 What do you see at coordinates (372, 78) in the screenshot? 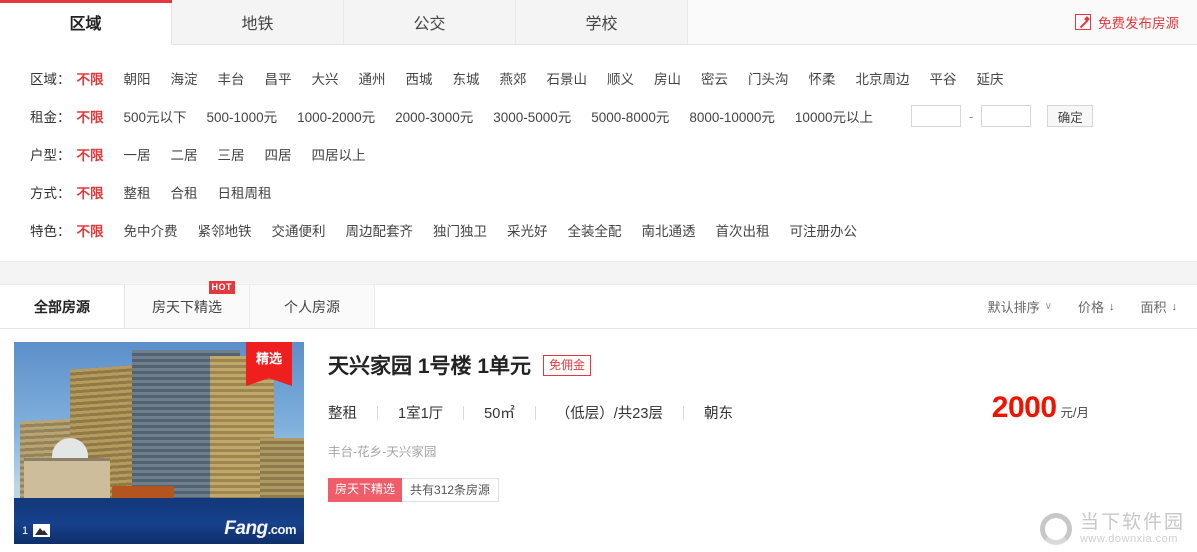
I see `filter-region-option-6: 通州` at bounding box center [372, 78].